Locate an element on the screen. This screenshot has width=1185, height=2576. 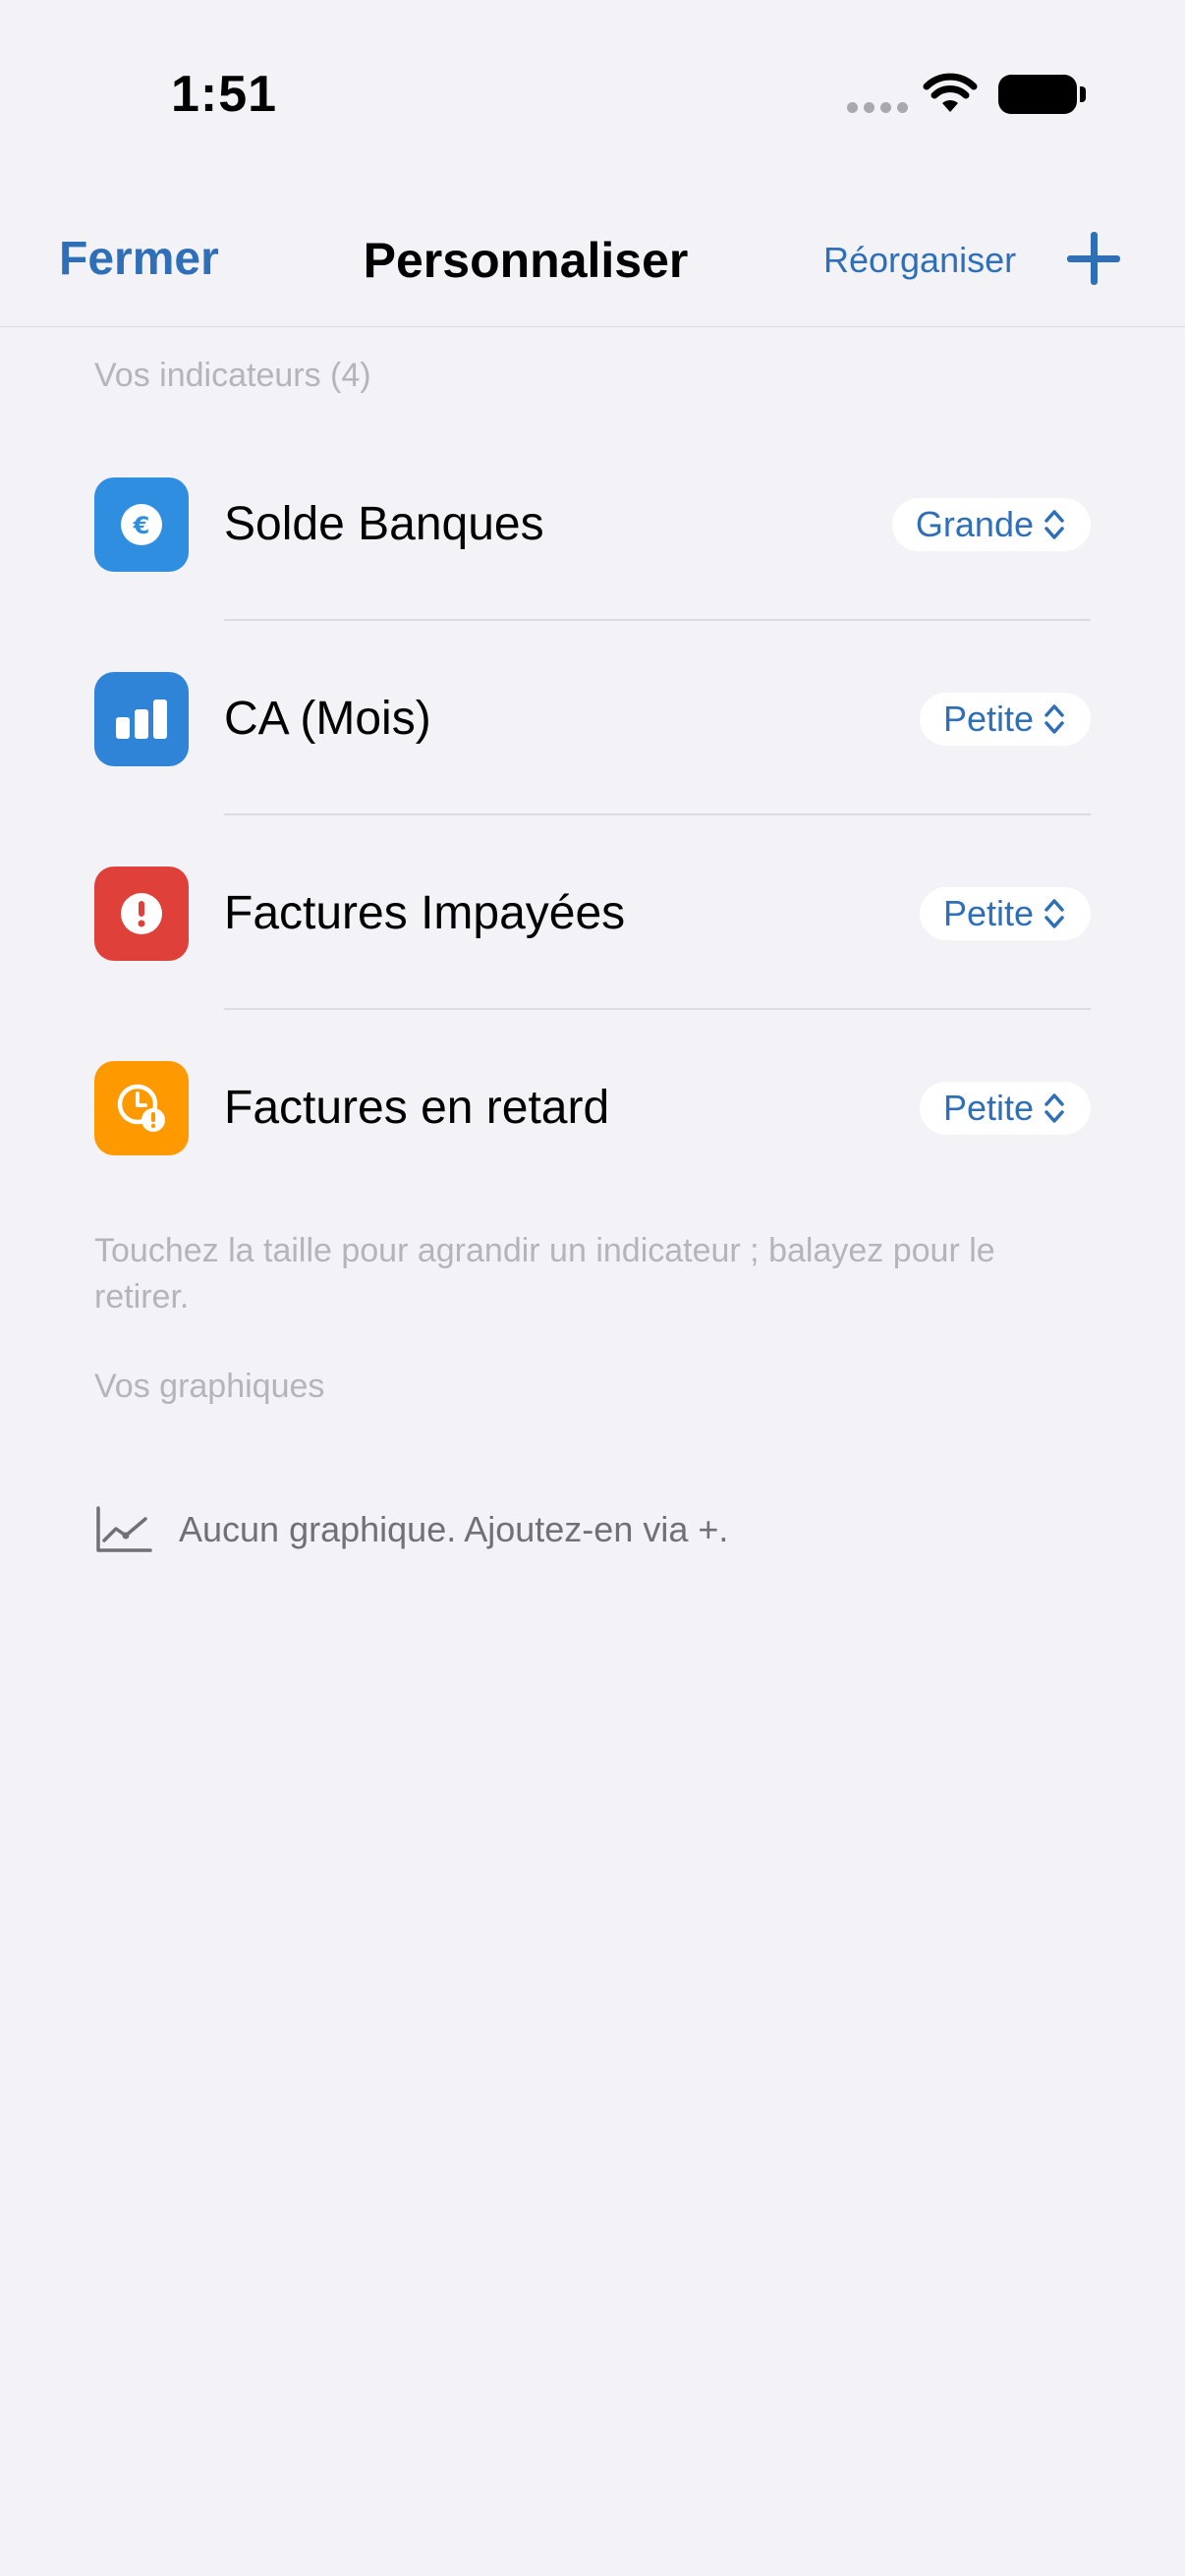
charts-empty-text: Aucun graphique. Ajoutez-en via +. is located at coordinates (454, 1529).